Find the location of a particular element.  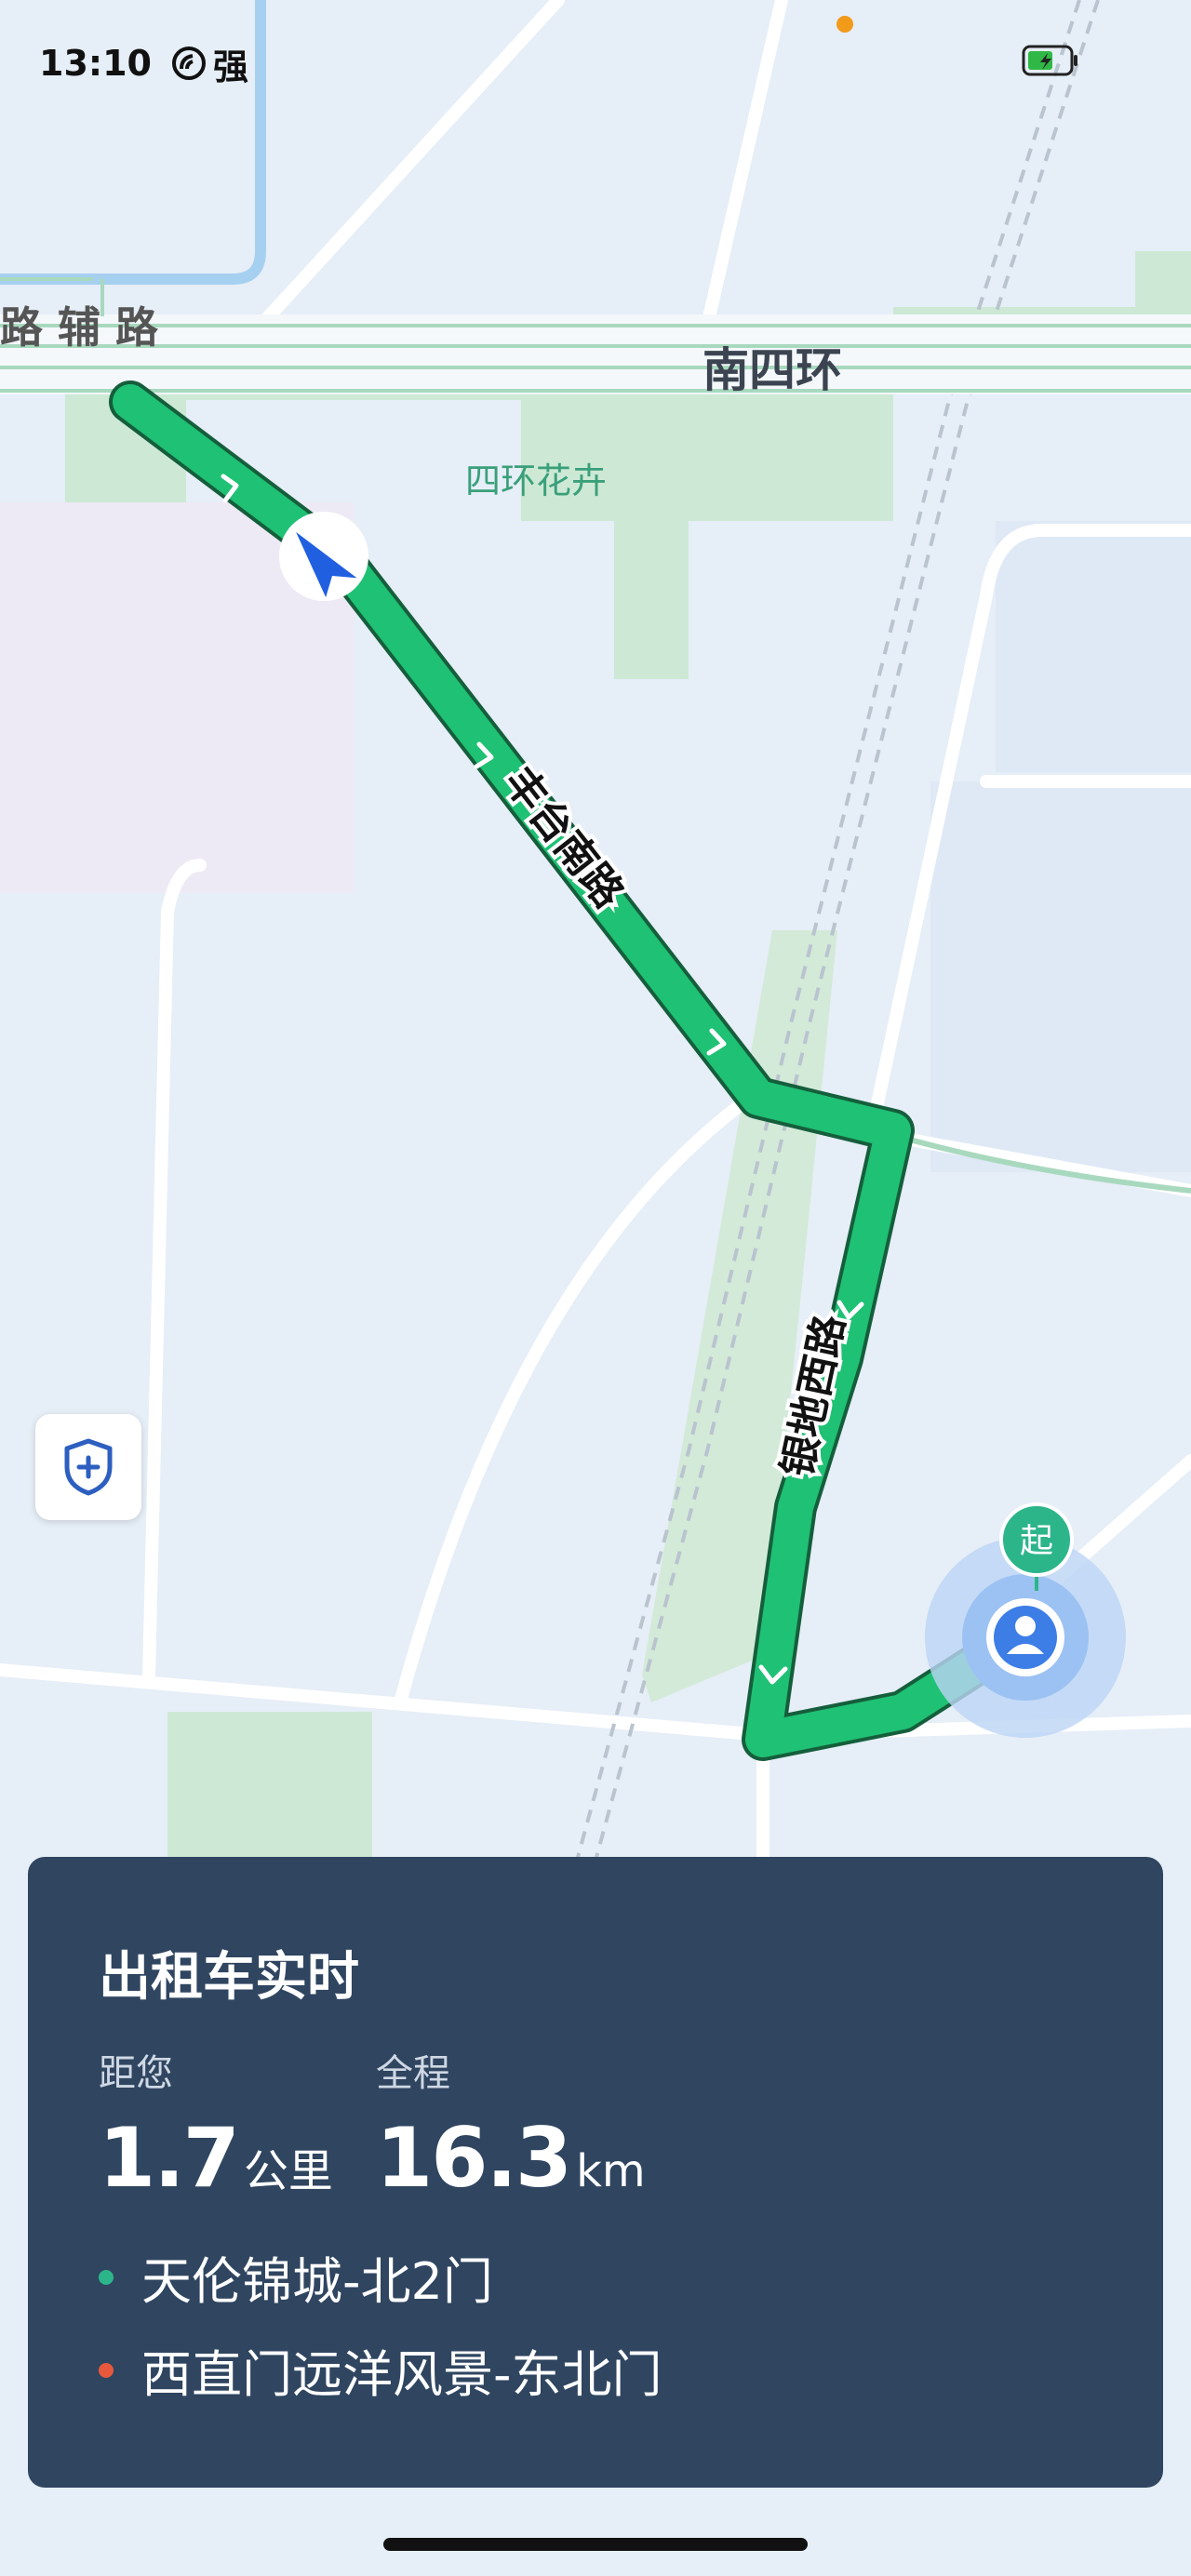

card-title: 出租车实时 is located at coordinates (229, 1977).